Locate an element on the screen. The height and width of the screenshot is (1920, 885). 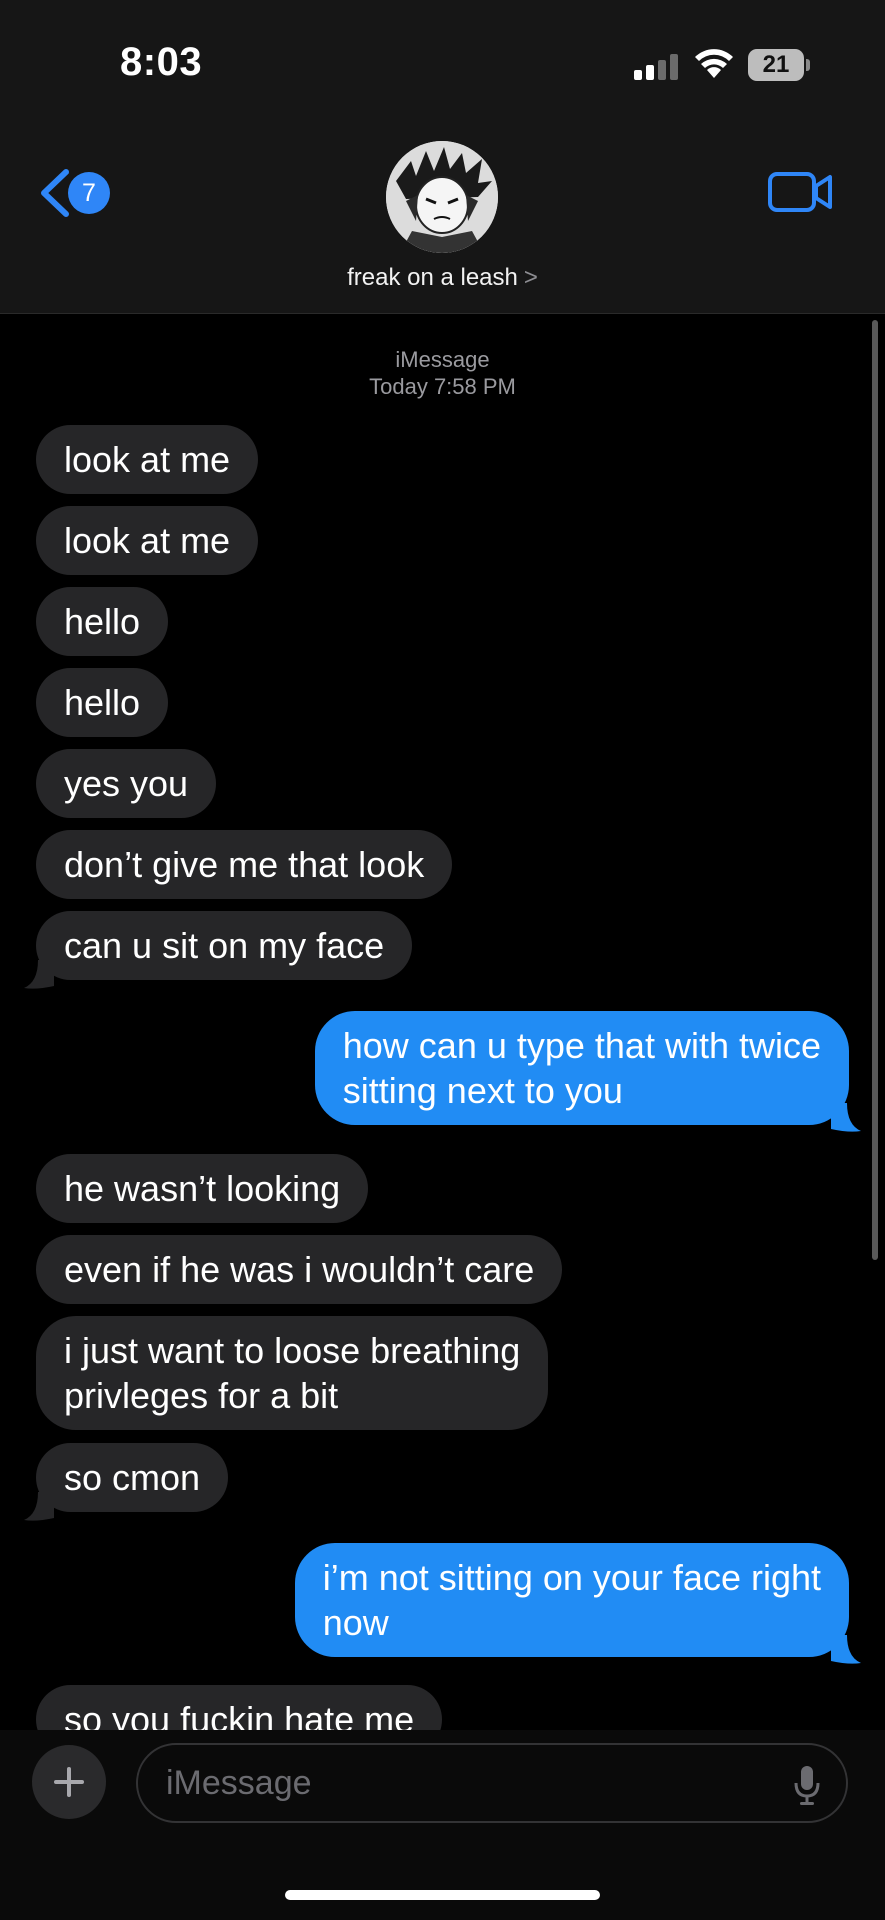
battery-icon: 21 is located at coordinates (779, 66).